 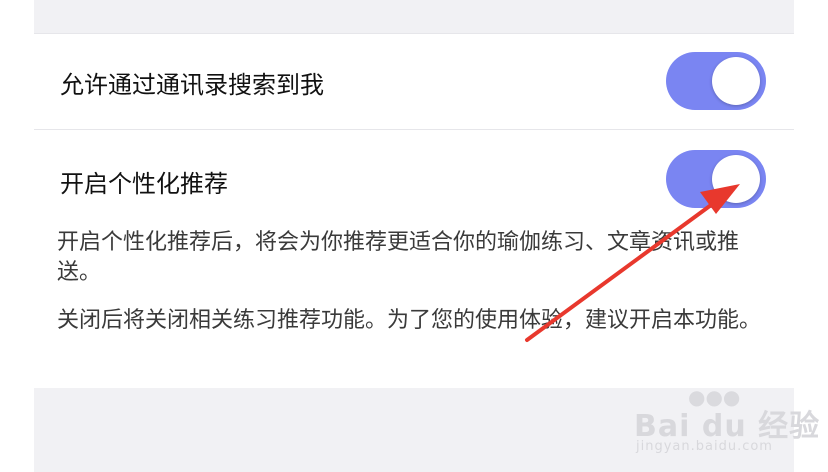 I want to click on contacts-search-toggle, so click(x=716, y=81).